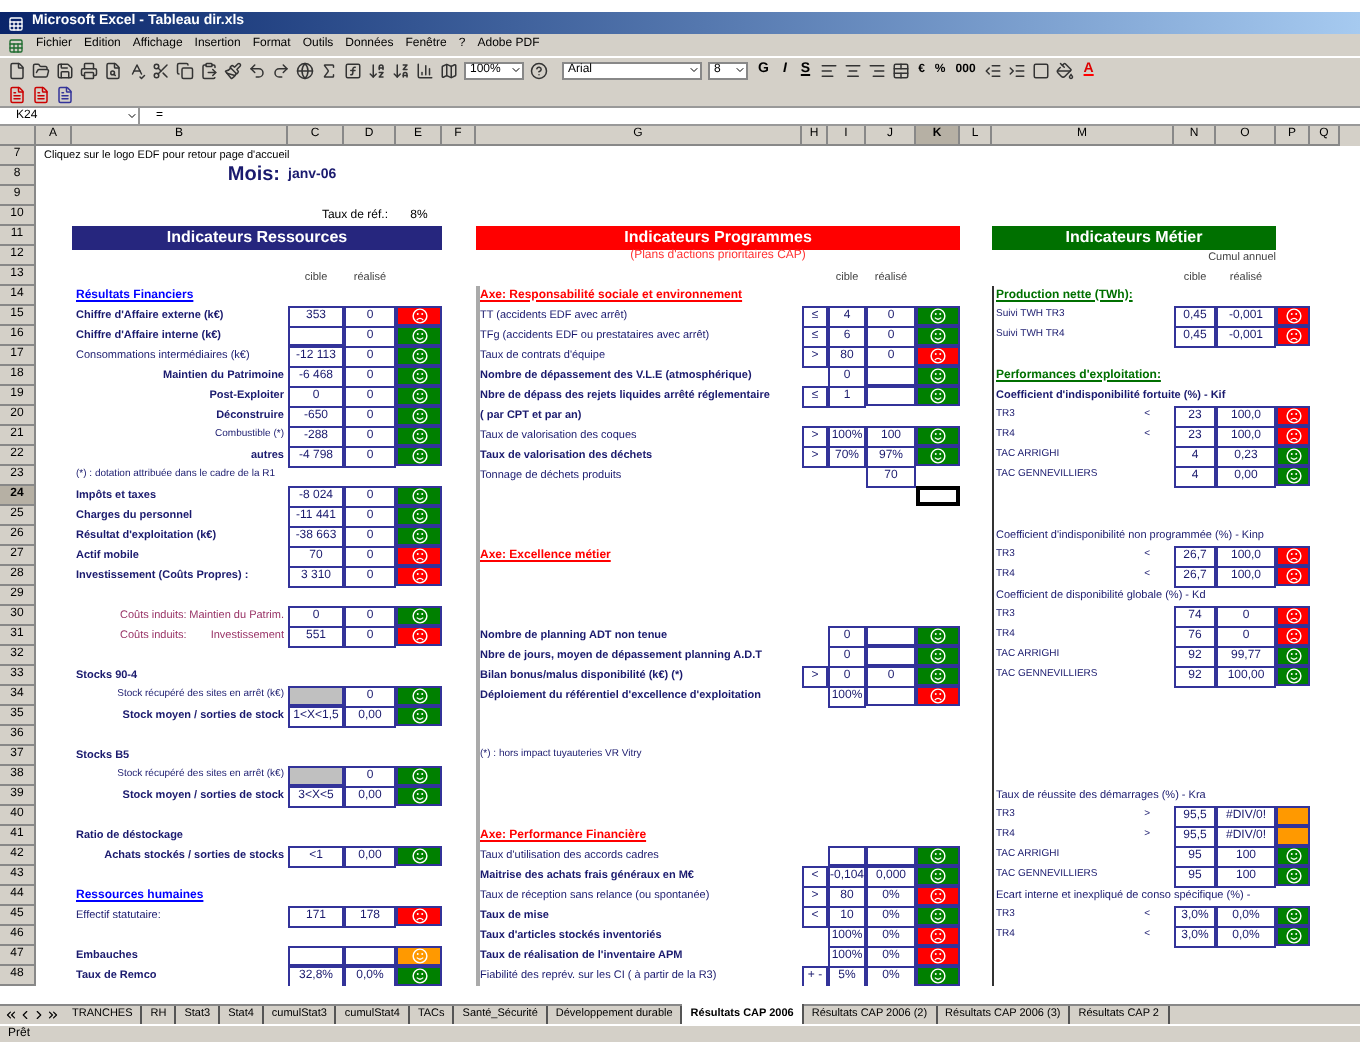 The image size is (1360, 1042). What do you see at coordinates (39, 1015) in the screenshot?
I see `next-sheet-icon` at bounding box center [39, 1015].